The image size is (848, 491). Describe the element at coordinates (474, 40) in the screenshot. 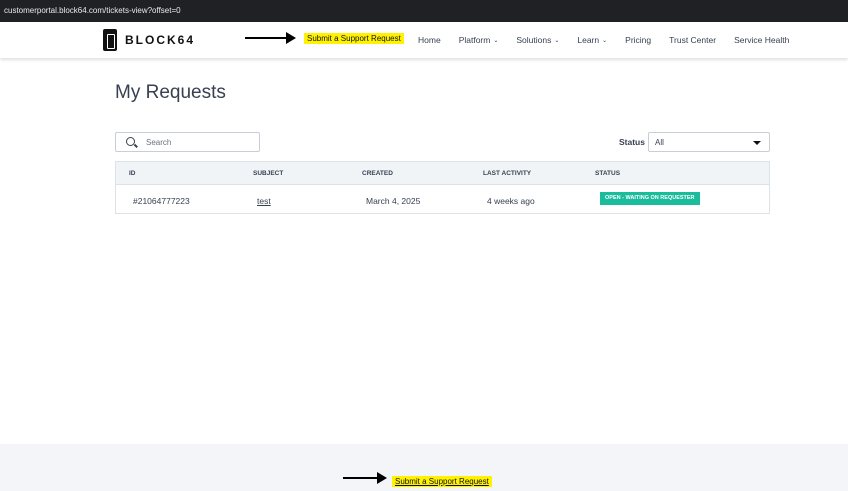

I see `nav-label: Platform` at that location.